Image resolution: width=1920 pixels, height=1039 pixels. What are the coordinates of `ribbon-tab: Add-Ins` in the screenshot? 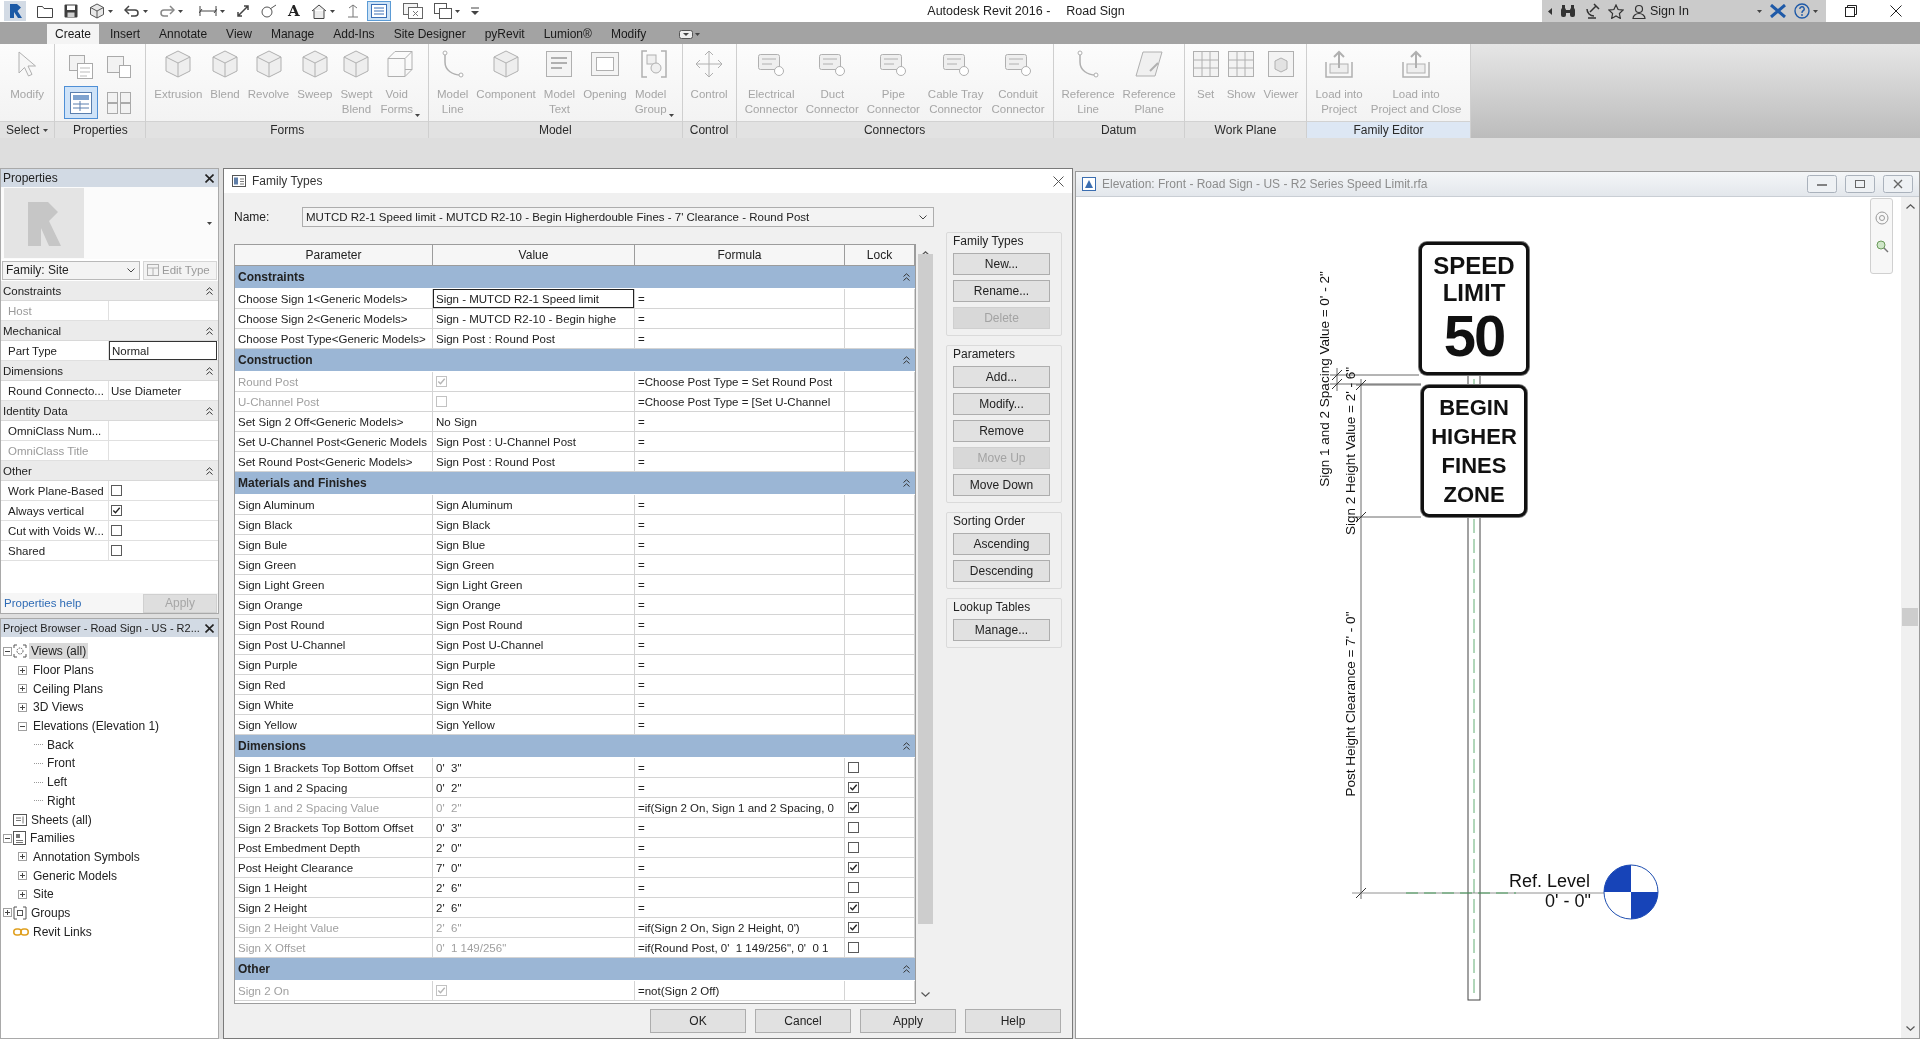 It's located at (354, 34).